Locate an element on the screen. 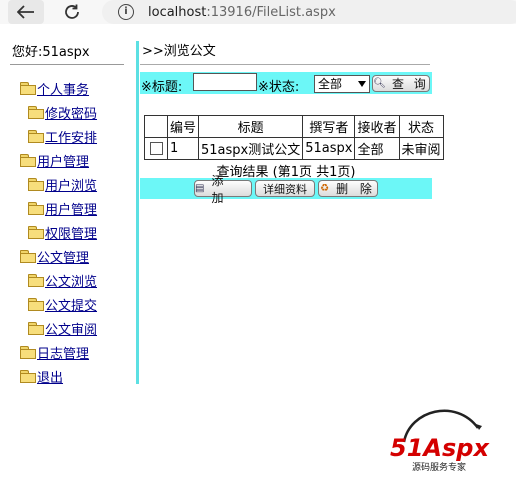 This screenshot has width=516, height=479. status-select: 全部 is located at coordinates (342, 84).